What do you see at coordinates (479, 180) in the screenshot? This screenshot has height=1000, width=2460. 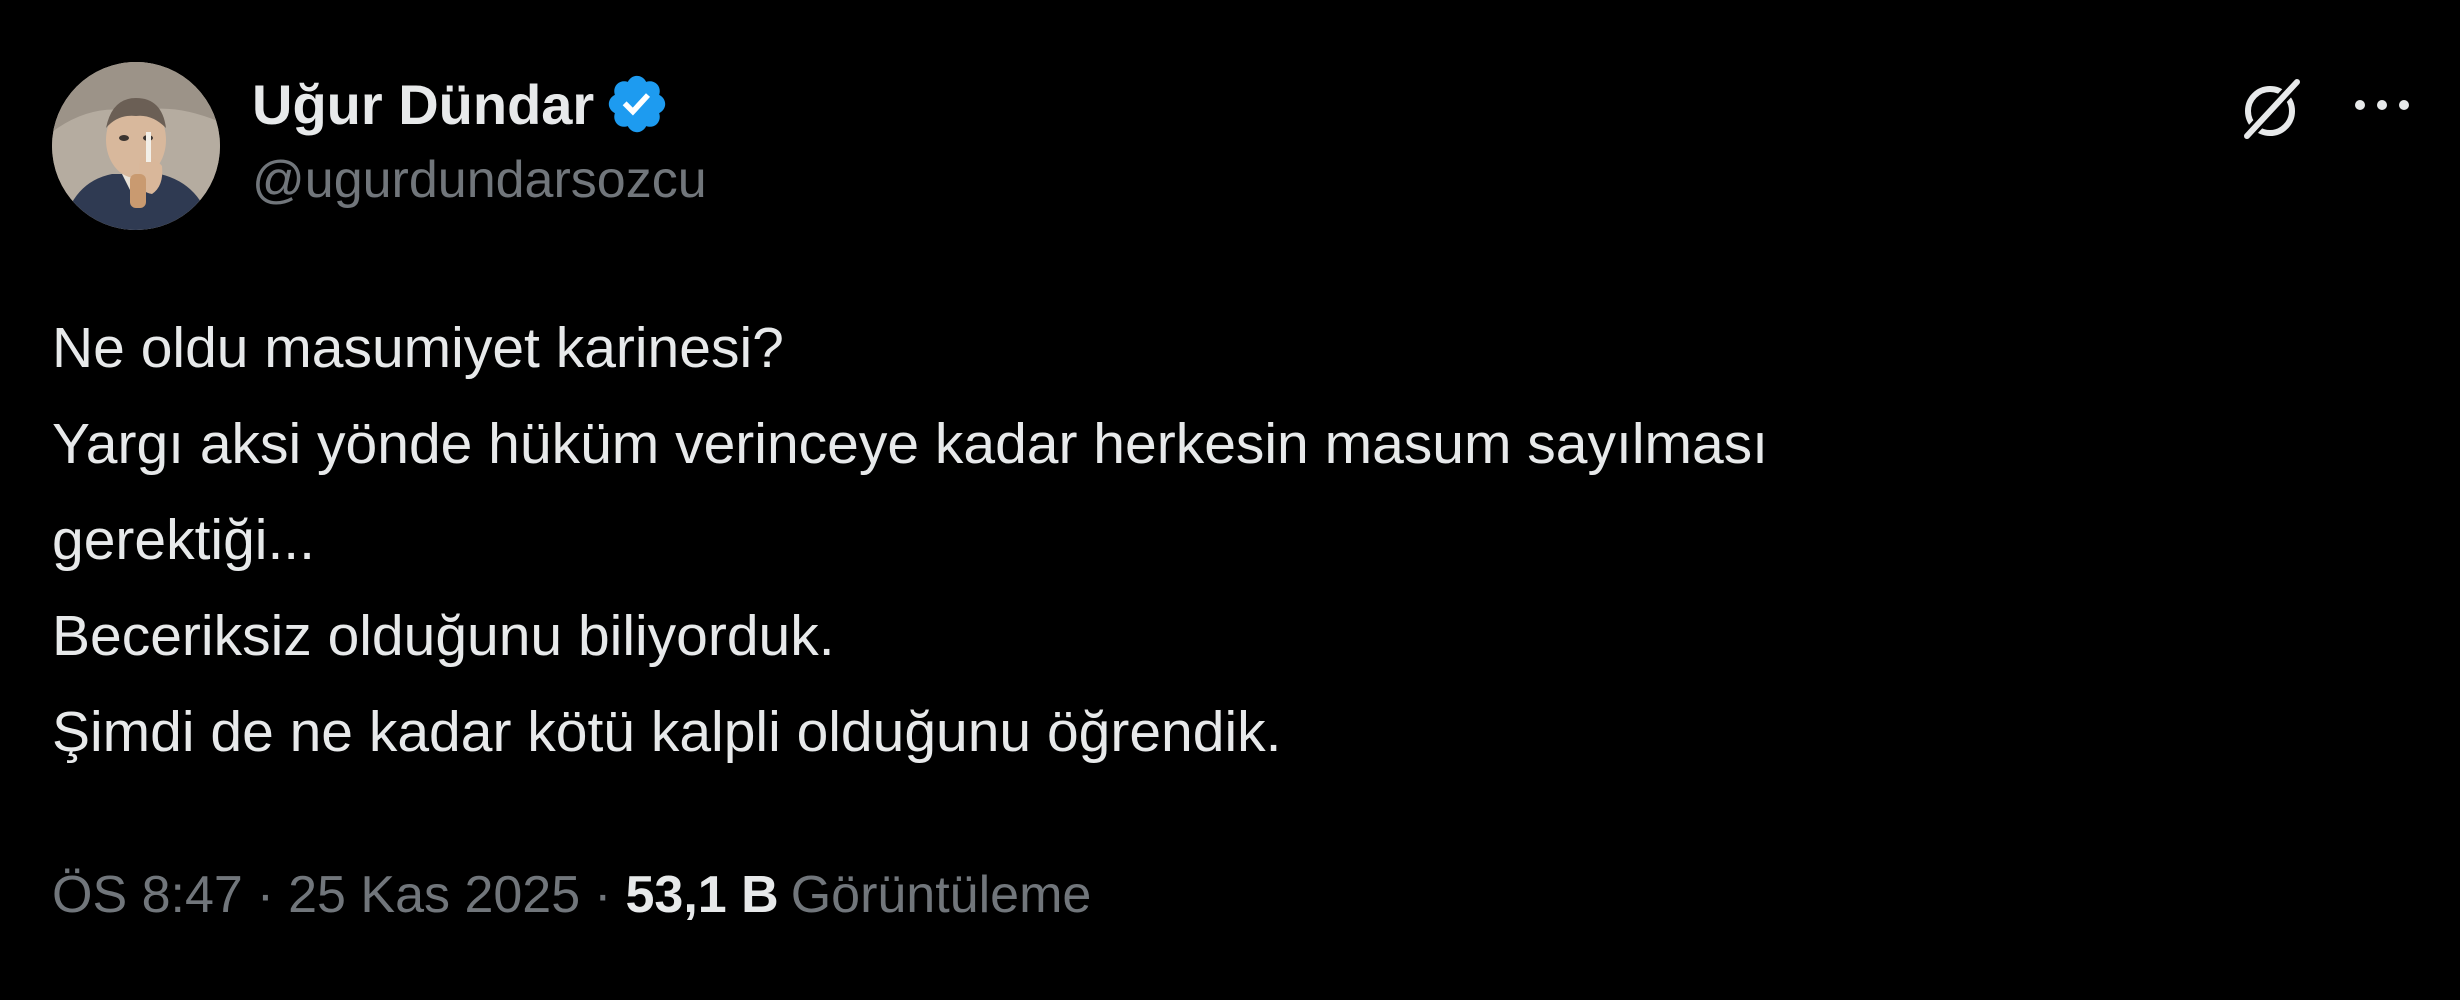 I see `handle: @ugurdundarsozcu` at bounding box center [479, 180].